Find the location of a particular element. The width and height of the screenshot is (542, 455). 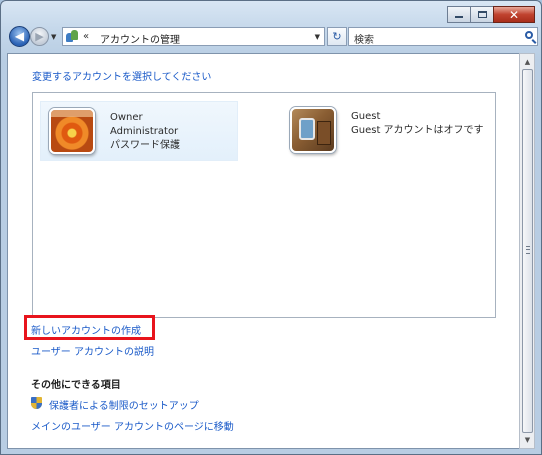

maximize-button is located at coordinates (482, 14).